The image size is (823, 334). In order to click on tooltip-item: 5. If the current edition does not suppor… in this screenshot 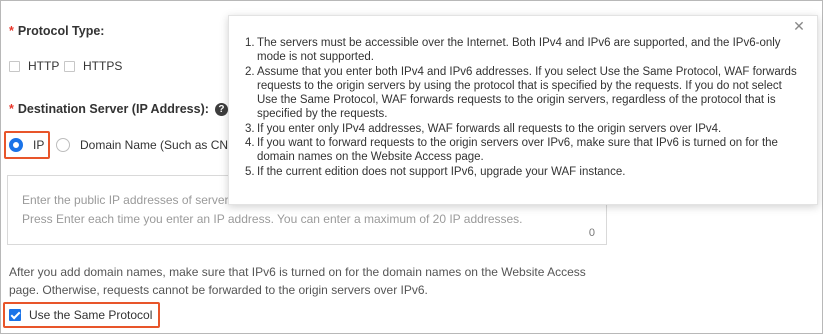, I will do `click(435, 171)`.